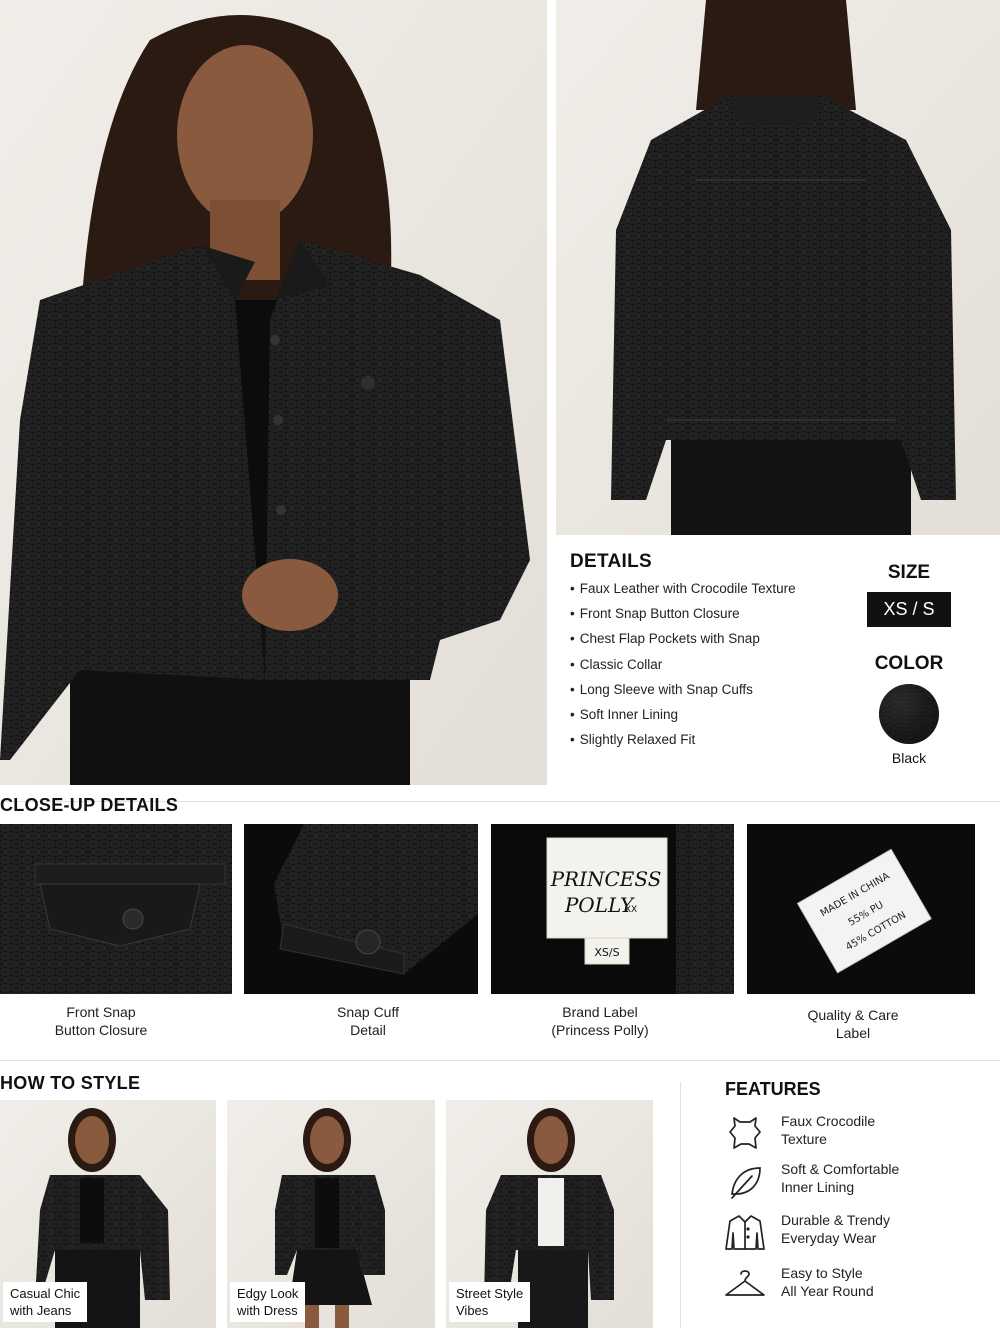 This screenshot has height=1333, width=1000. What do you see at coordinates (840, 1169) in the screenshot?
I see `feature-label: Soft & Comfortable` at bounding box center [840, 1169].